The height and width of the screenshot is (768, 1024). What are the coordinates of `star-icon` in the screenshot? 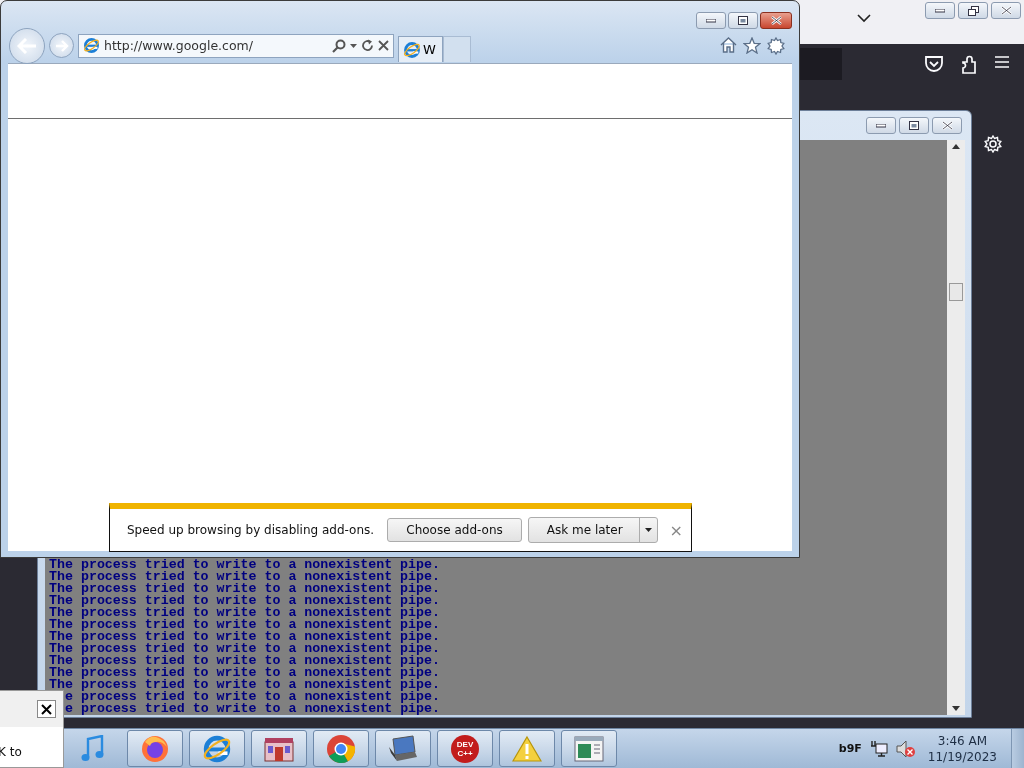 It's located at (752, 45).